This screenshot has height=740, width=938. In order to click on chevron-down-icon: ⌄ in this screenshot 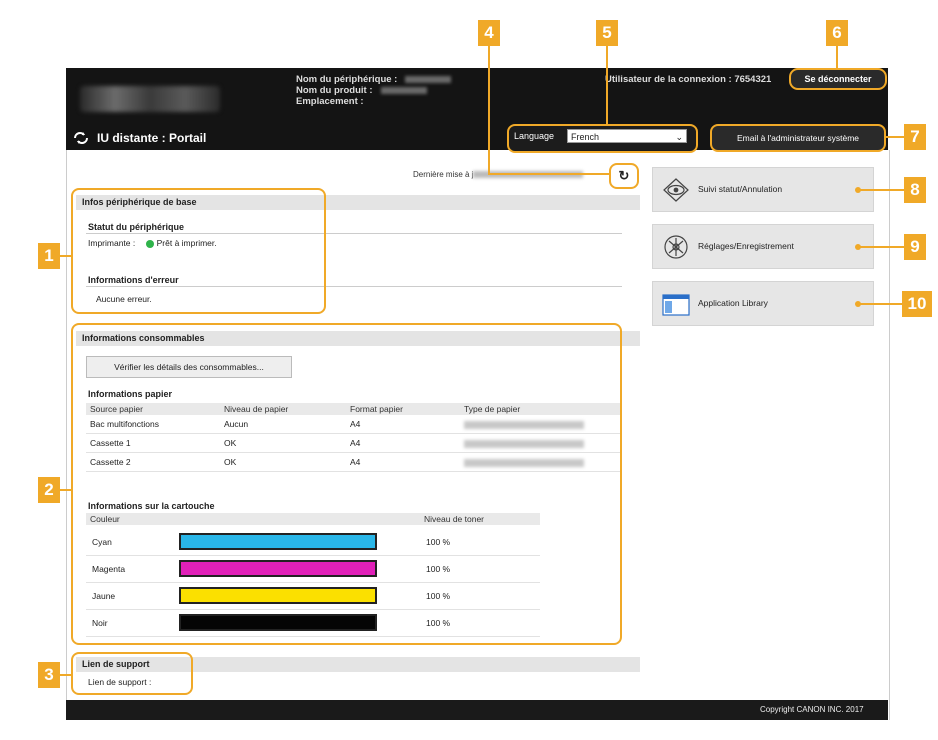, I will do `click(679, 137)`.